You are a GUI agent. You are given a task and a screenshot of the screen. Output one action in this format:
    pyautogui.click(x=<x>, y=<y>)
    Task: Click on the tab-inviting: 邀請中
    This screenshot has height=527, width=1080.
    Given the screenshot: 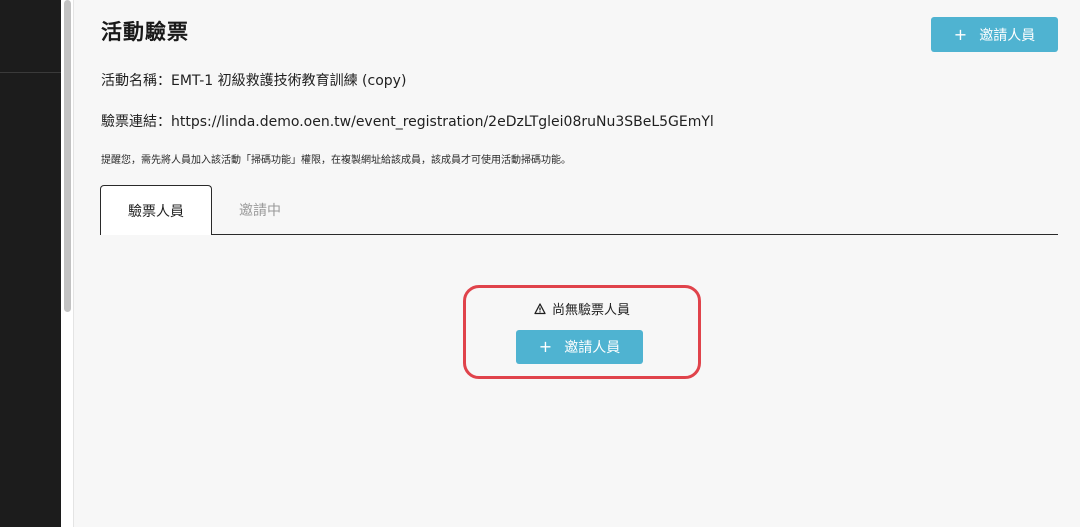 What is the action you would take?
    pyautogui.click(x=260, y=210)
    